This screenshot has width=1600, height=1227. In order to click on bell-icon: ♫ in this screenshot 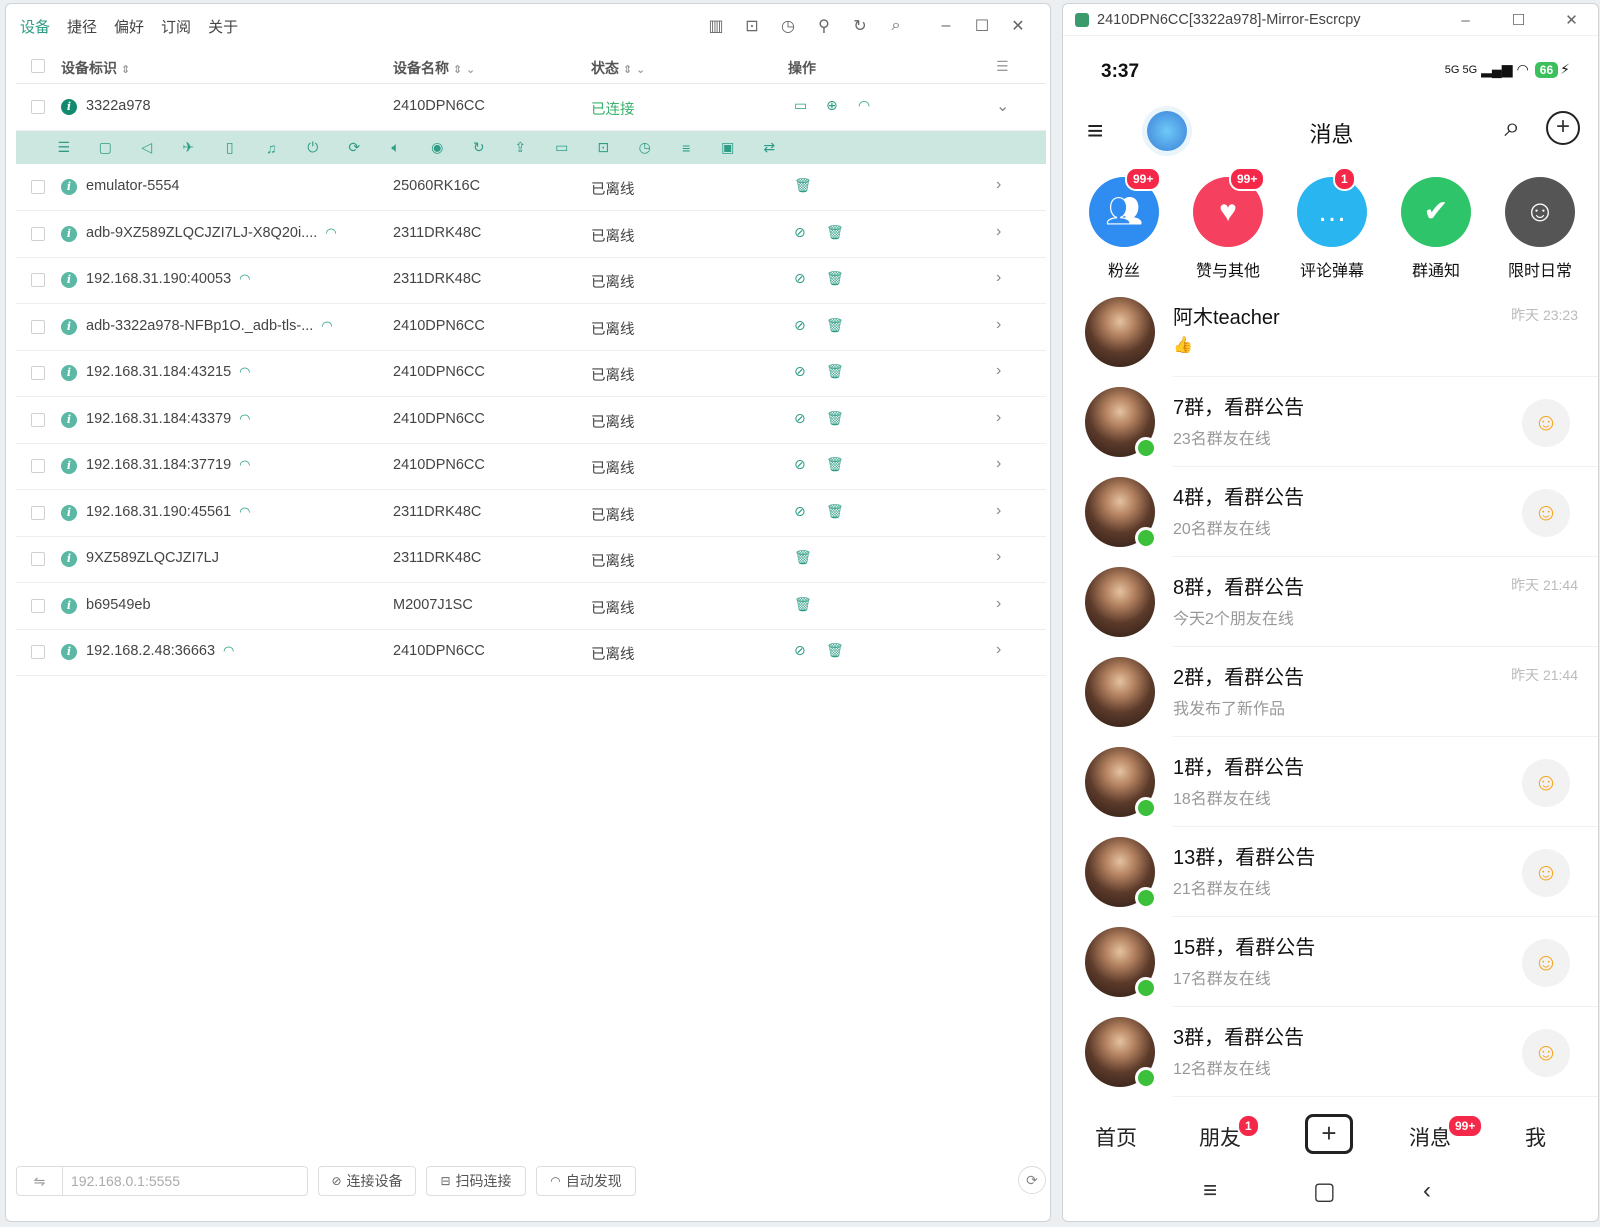, I will do `click(272, 148)`.